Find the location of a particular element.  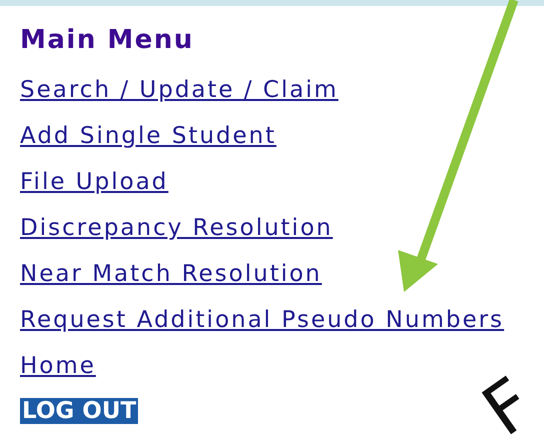

menu-title: Main Menu is located at coordinates (107, 40).